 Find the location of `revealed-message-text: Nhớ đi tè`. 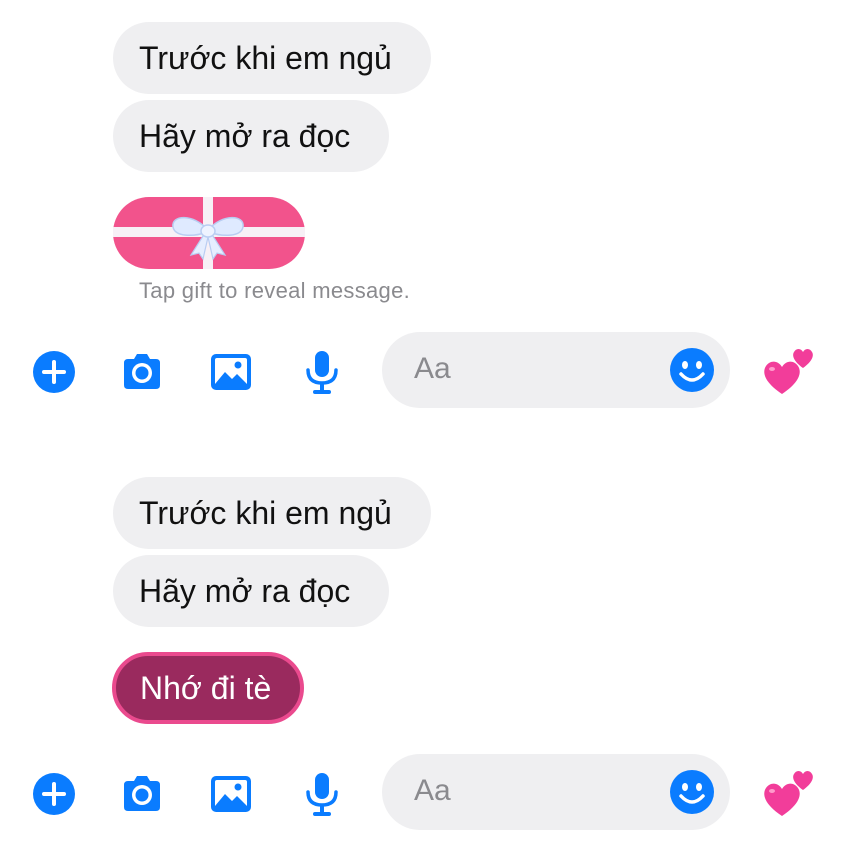

revealed-message-text: Nhớ đi tè is located at coordinates (206, 688).